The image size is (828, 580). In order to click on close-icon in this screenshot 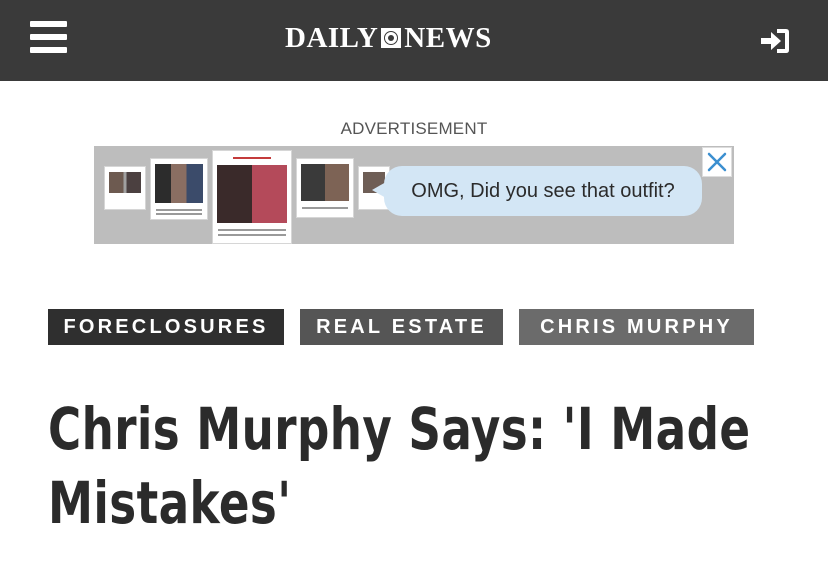, I will do `click(717, 162)`.